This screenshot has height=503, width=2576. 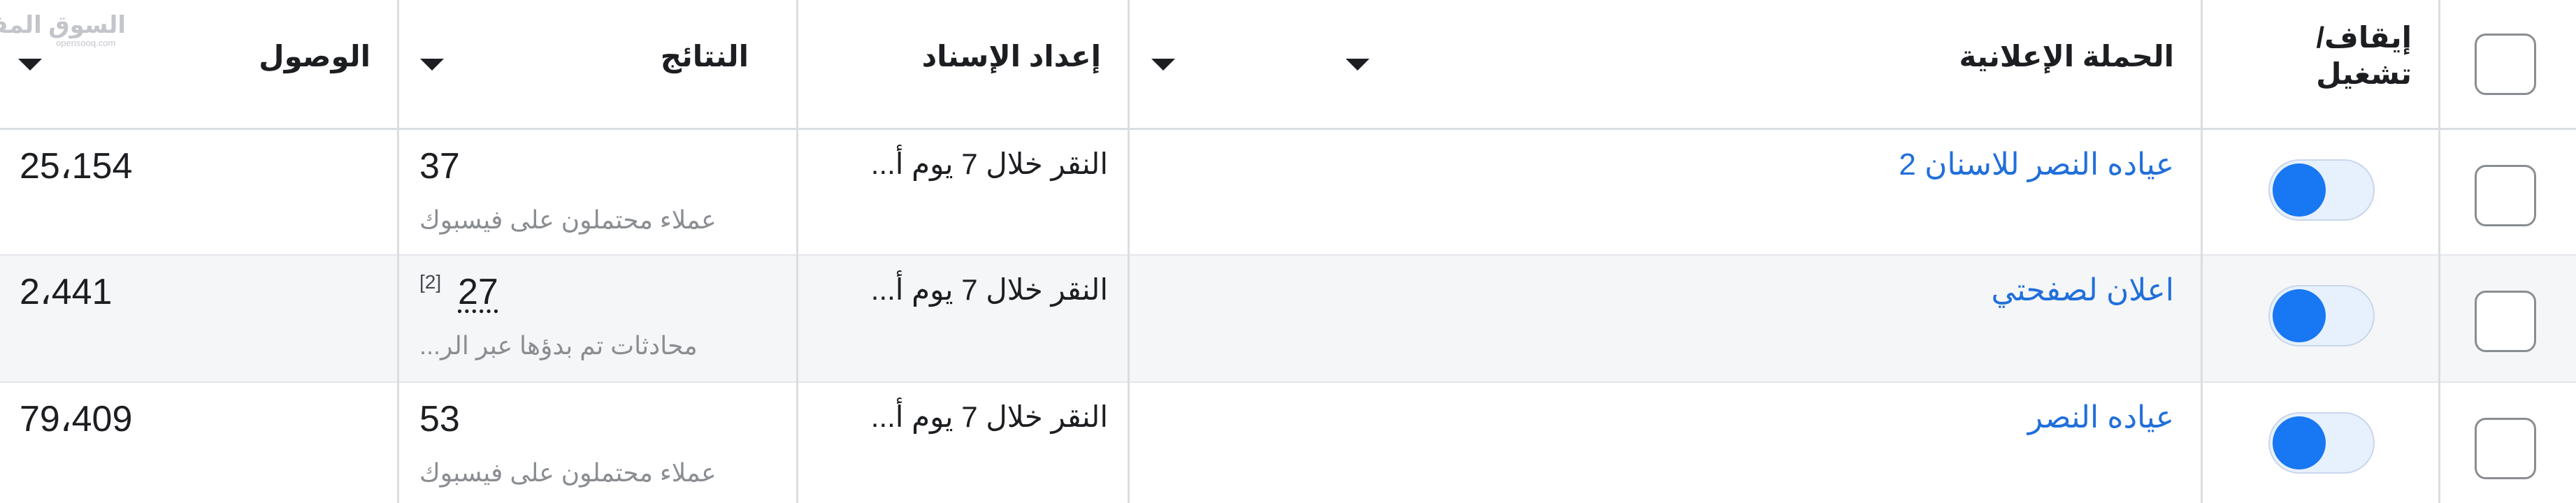 I want to click on row-campaign-cell: عياده النصر, so click(x=1665, y=443).